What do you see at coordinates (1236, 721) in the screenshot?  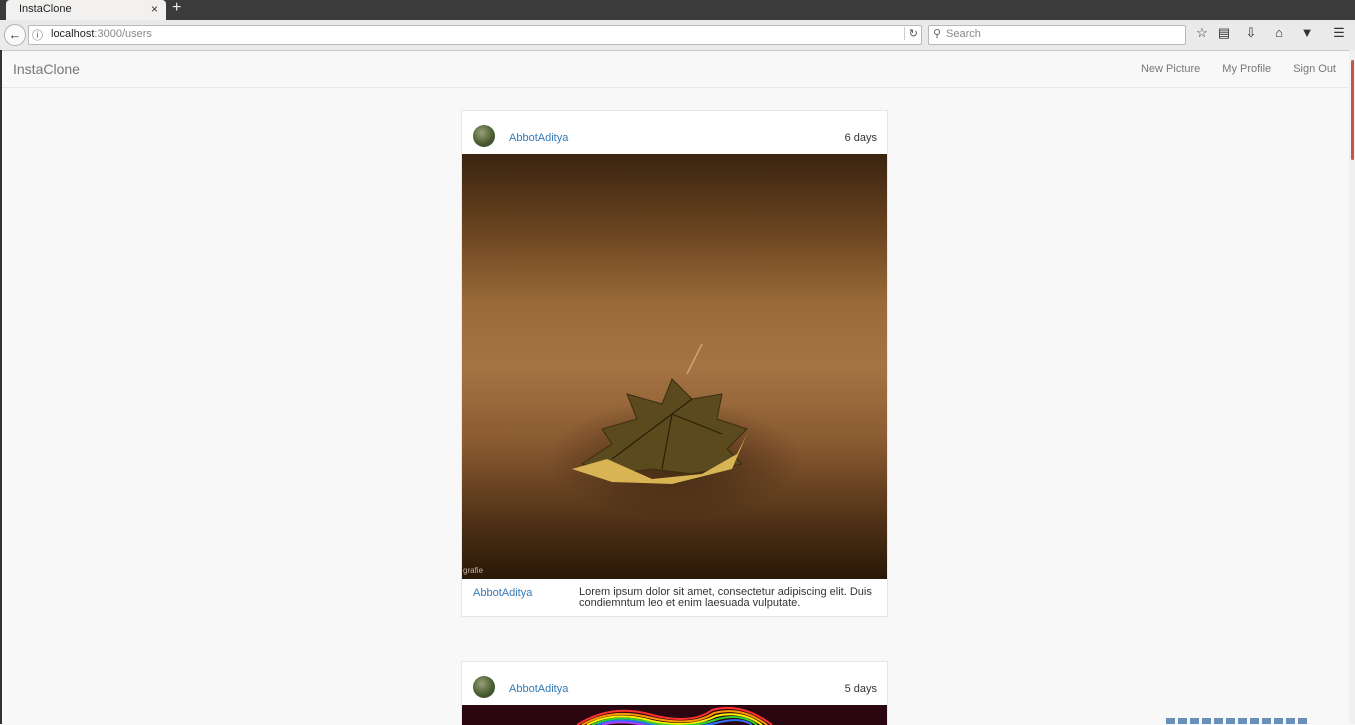 I see `status-icons` at bounding box center [1236, 721].